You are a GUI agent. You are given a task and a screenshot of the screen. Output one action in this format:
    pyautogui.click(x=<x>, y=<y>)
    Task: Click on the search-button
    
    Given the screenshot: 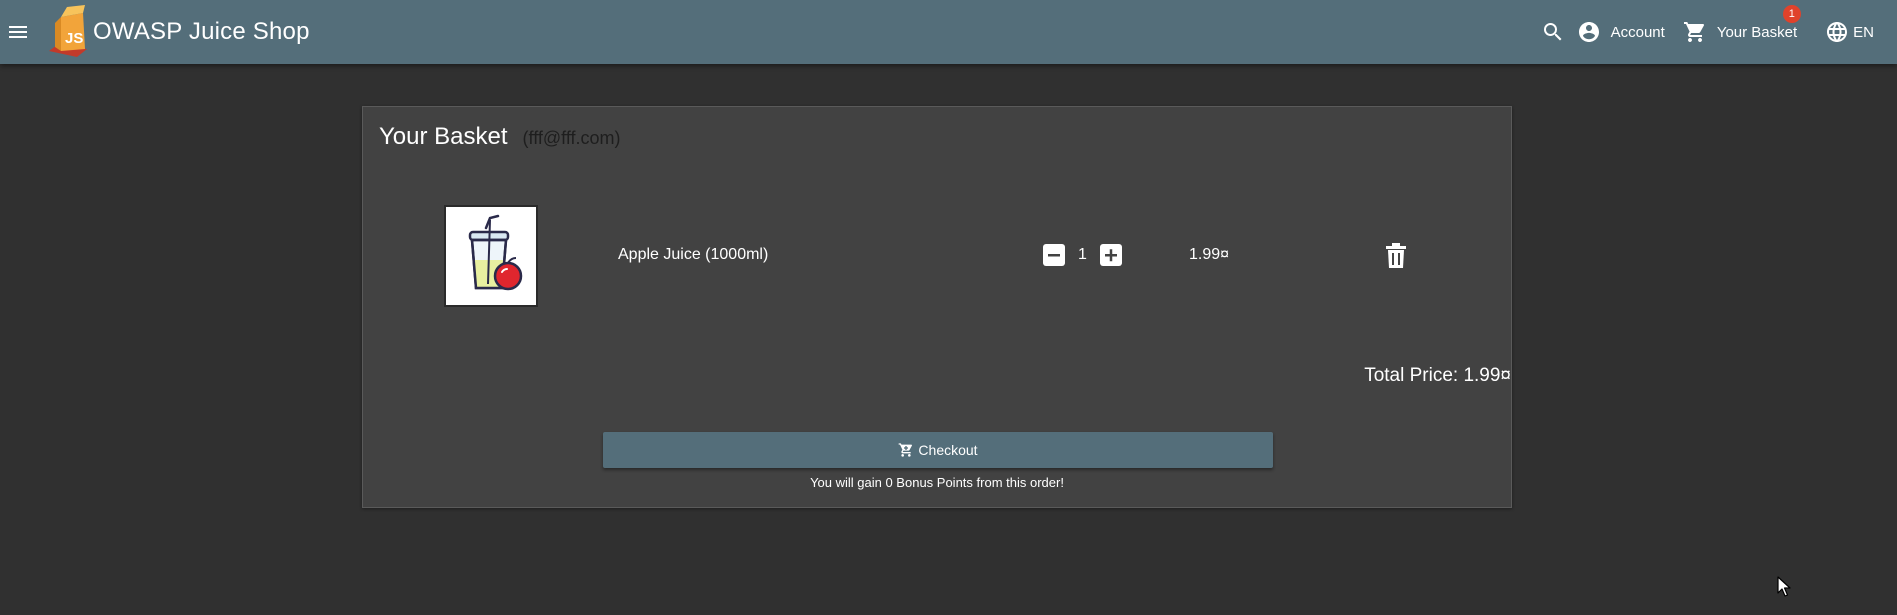 What is the action you would take?
    pyautogui.click(x=1553, y=32)
    